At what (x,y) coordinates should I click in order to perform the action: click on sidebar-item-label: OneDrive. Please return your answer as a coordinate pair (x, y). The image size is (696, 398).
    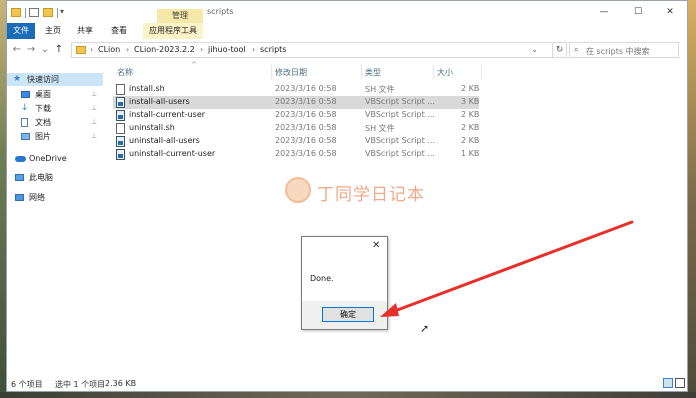
    Looking at the image, I should click on (48, 158).